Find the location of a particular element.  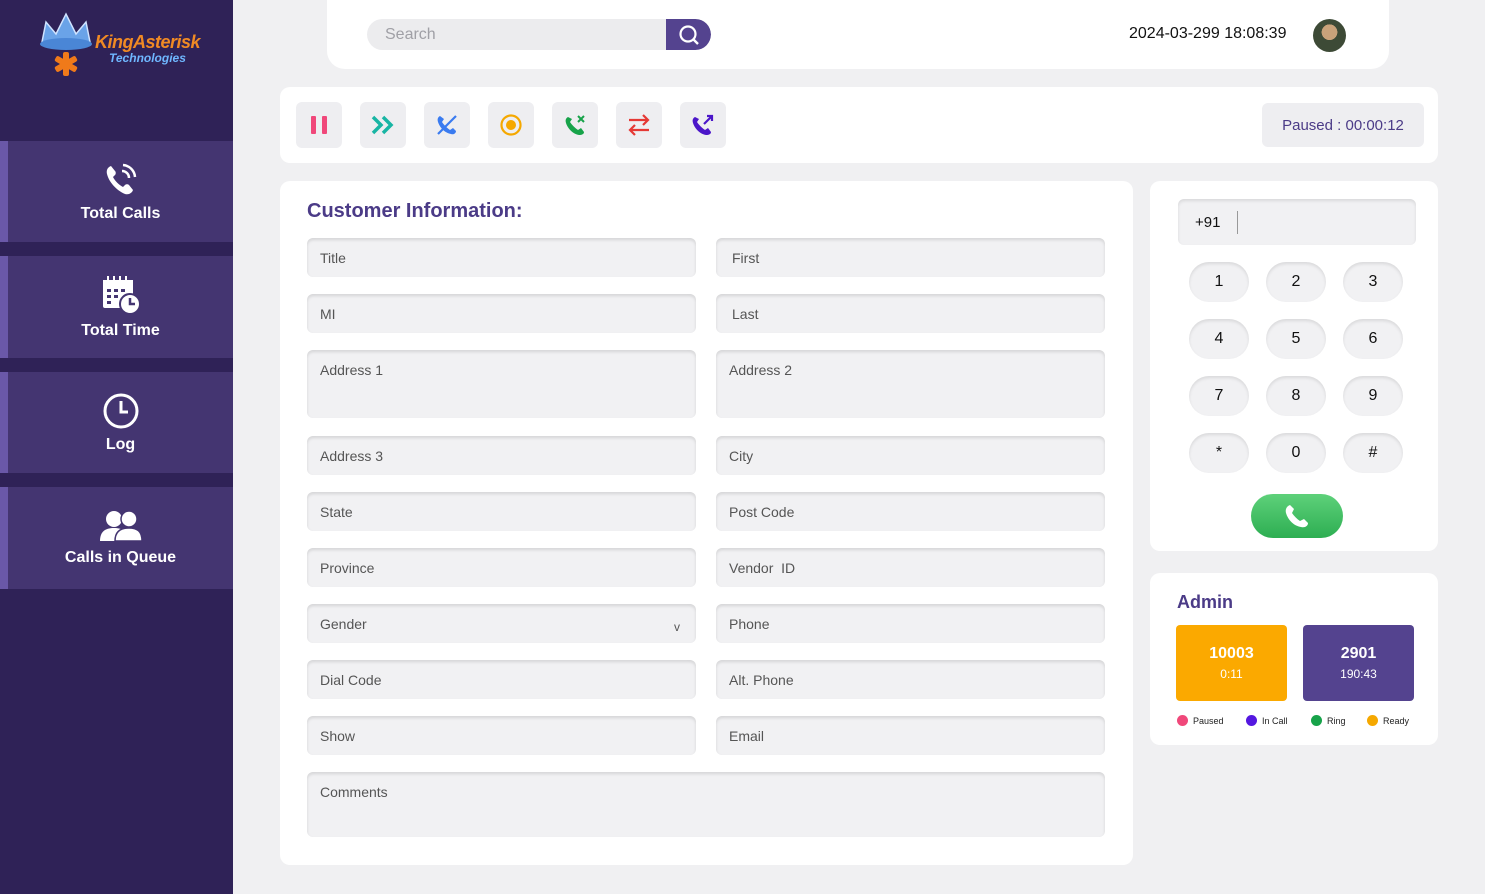

search-icon is located at coordinates (688, 34).